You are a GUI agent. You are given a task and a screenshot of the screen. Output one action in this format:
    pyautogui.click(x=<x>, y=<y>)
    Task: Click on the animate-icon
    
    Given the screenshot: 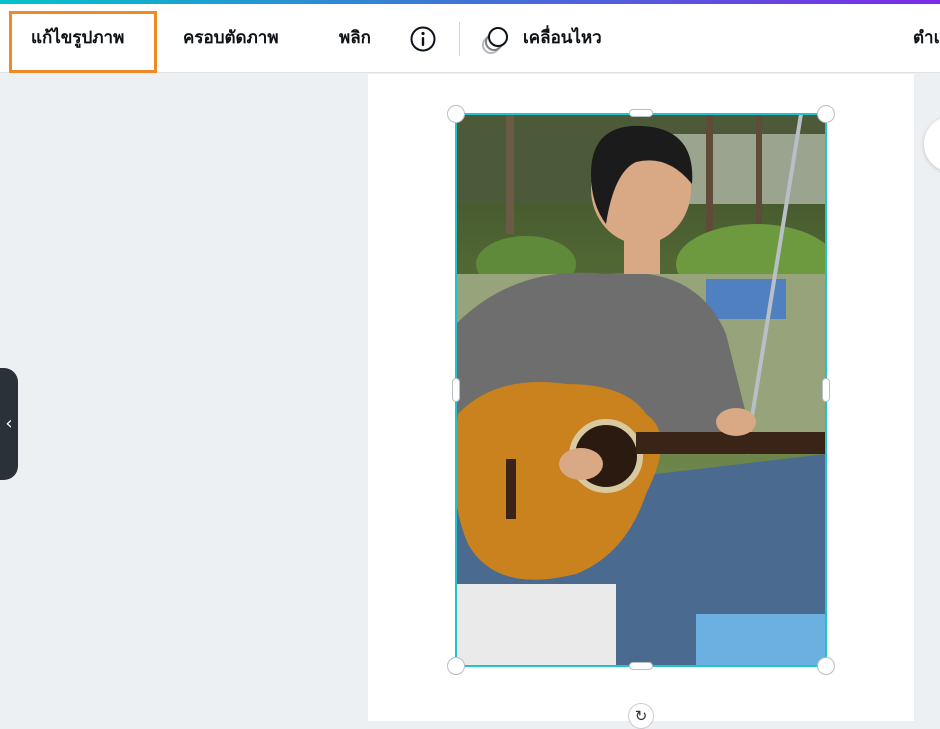 What is the action you would take?
    pyautogui.click(x=495, y=41)
    